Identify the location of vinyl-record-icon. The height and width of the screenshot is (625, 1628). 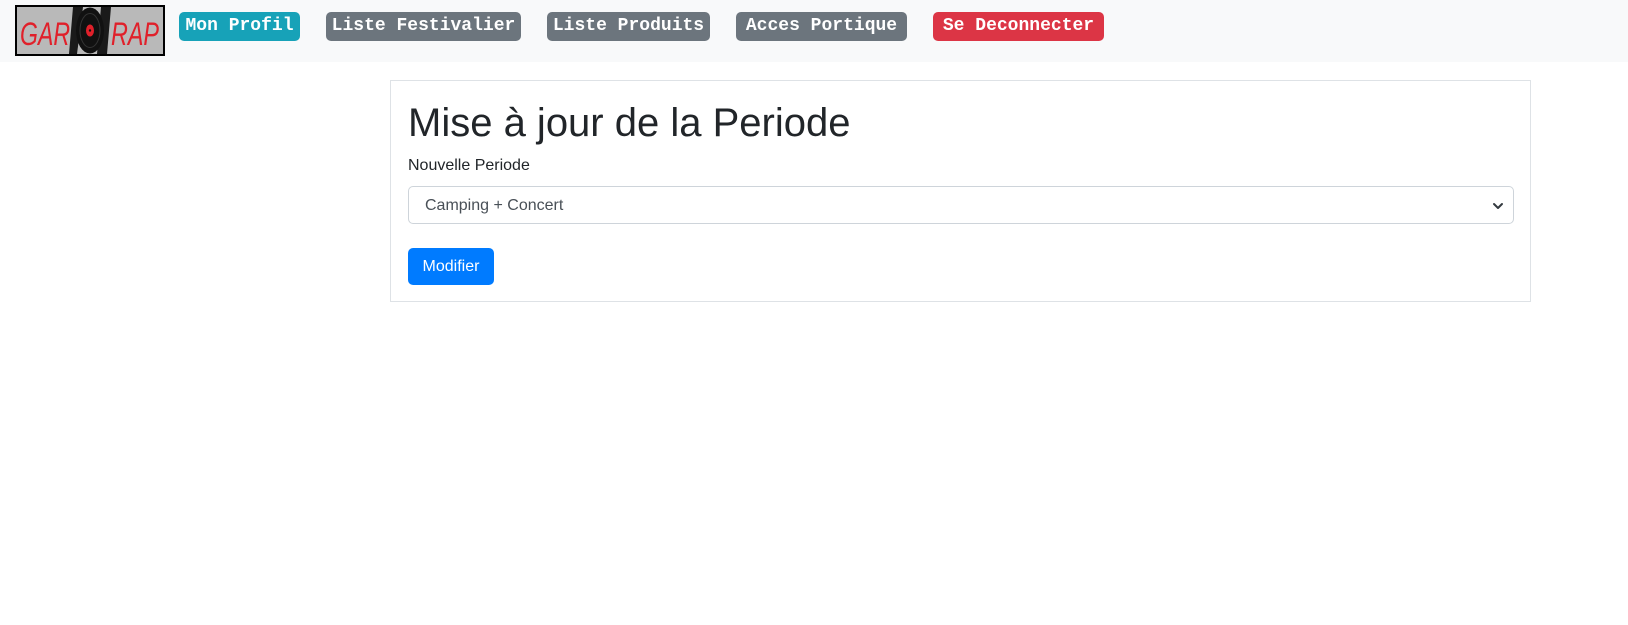
(90, 30).